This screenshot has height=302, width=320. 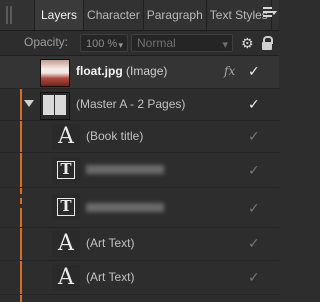 What do you see at coordinates (156, 43) in the screenshot?
I see `blend-mode-value: Normal` at bounding box center [156, 43].